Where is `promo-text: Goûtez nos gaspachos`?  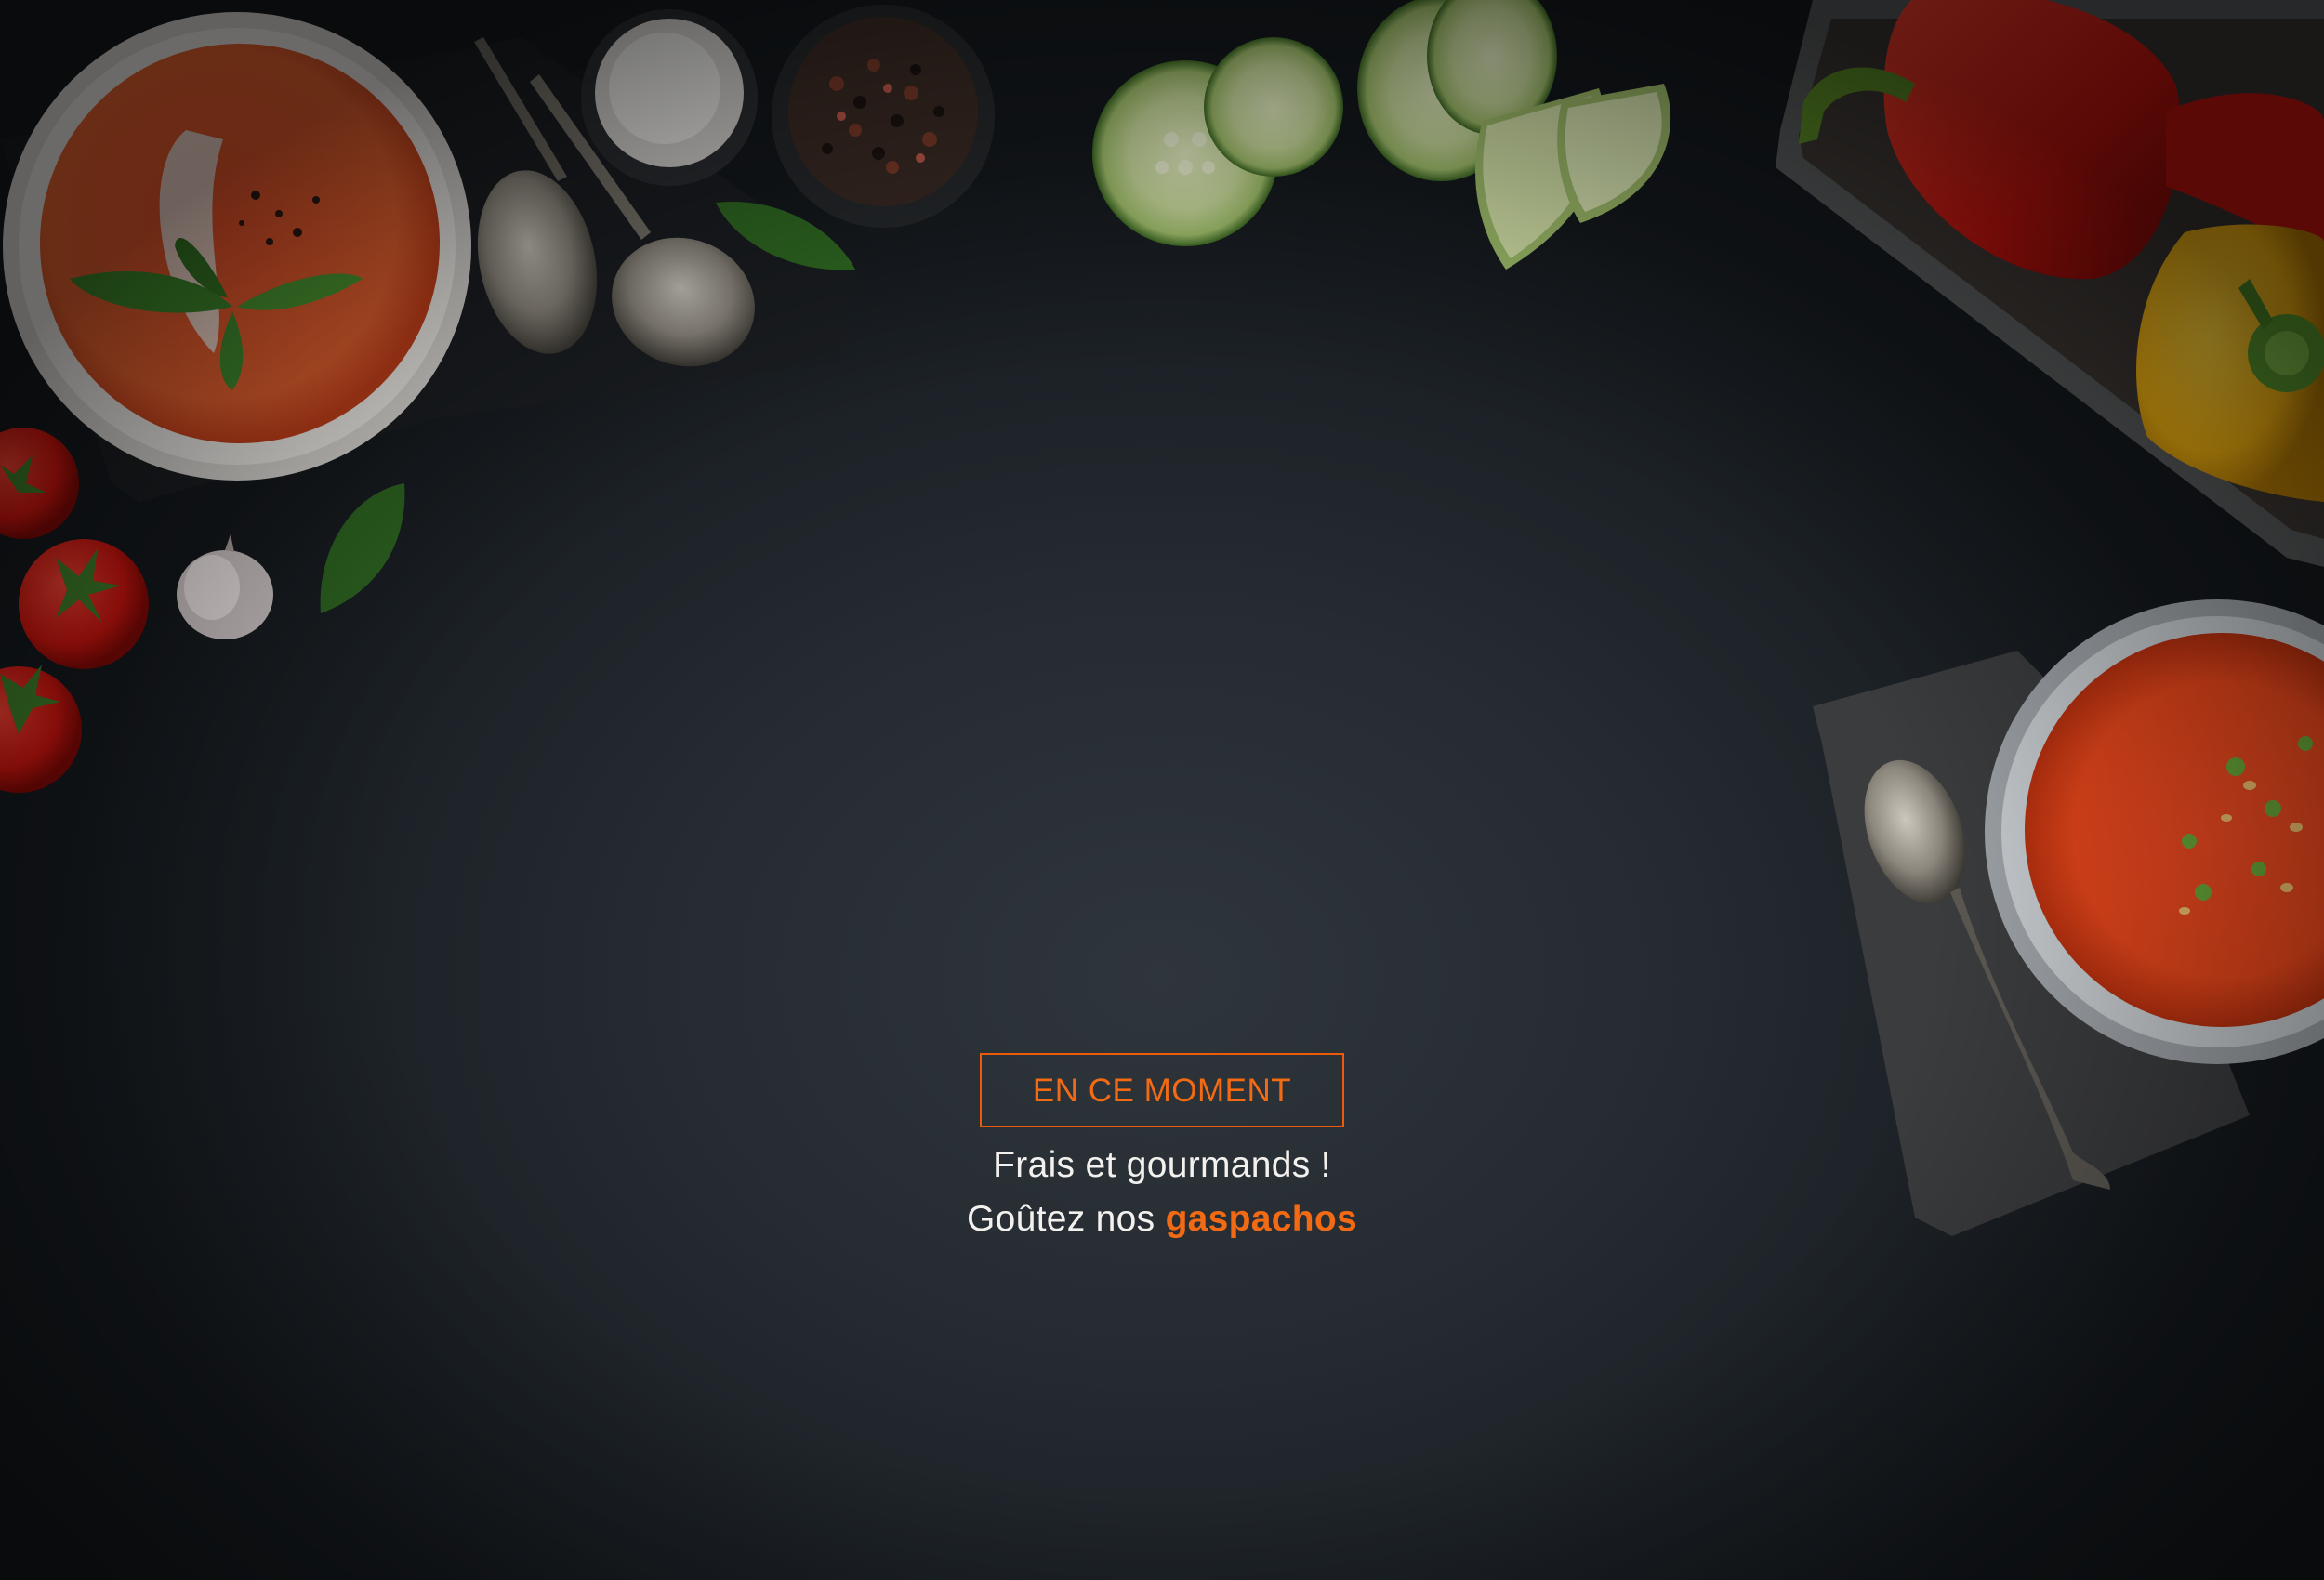
promo-text: Goûtez nos gaspachos is located at coordinates (1162, 1219).